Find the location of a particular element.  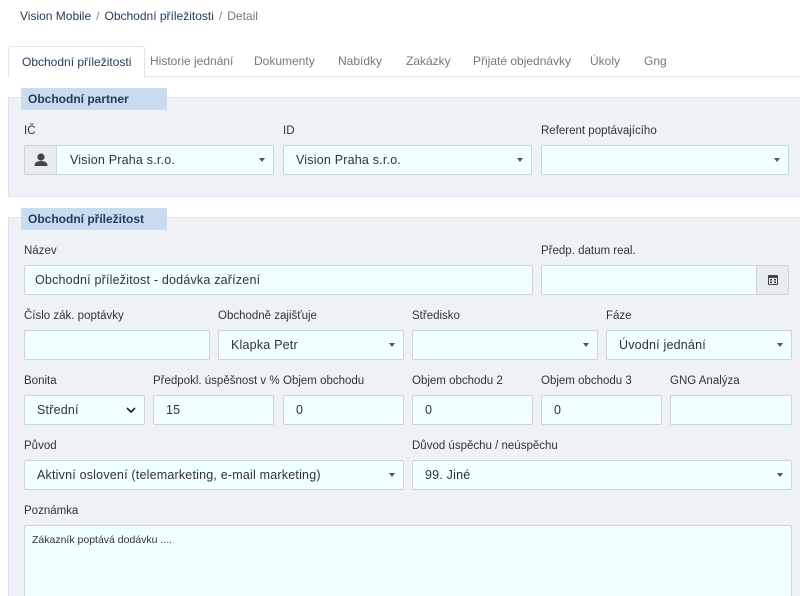

ic-value: Vision Praha s.r.o. is located at coordinates (123, 160).